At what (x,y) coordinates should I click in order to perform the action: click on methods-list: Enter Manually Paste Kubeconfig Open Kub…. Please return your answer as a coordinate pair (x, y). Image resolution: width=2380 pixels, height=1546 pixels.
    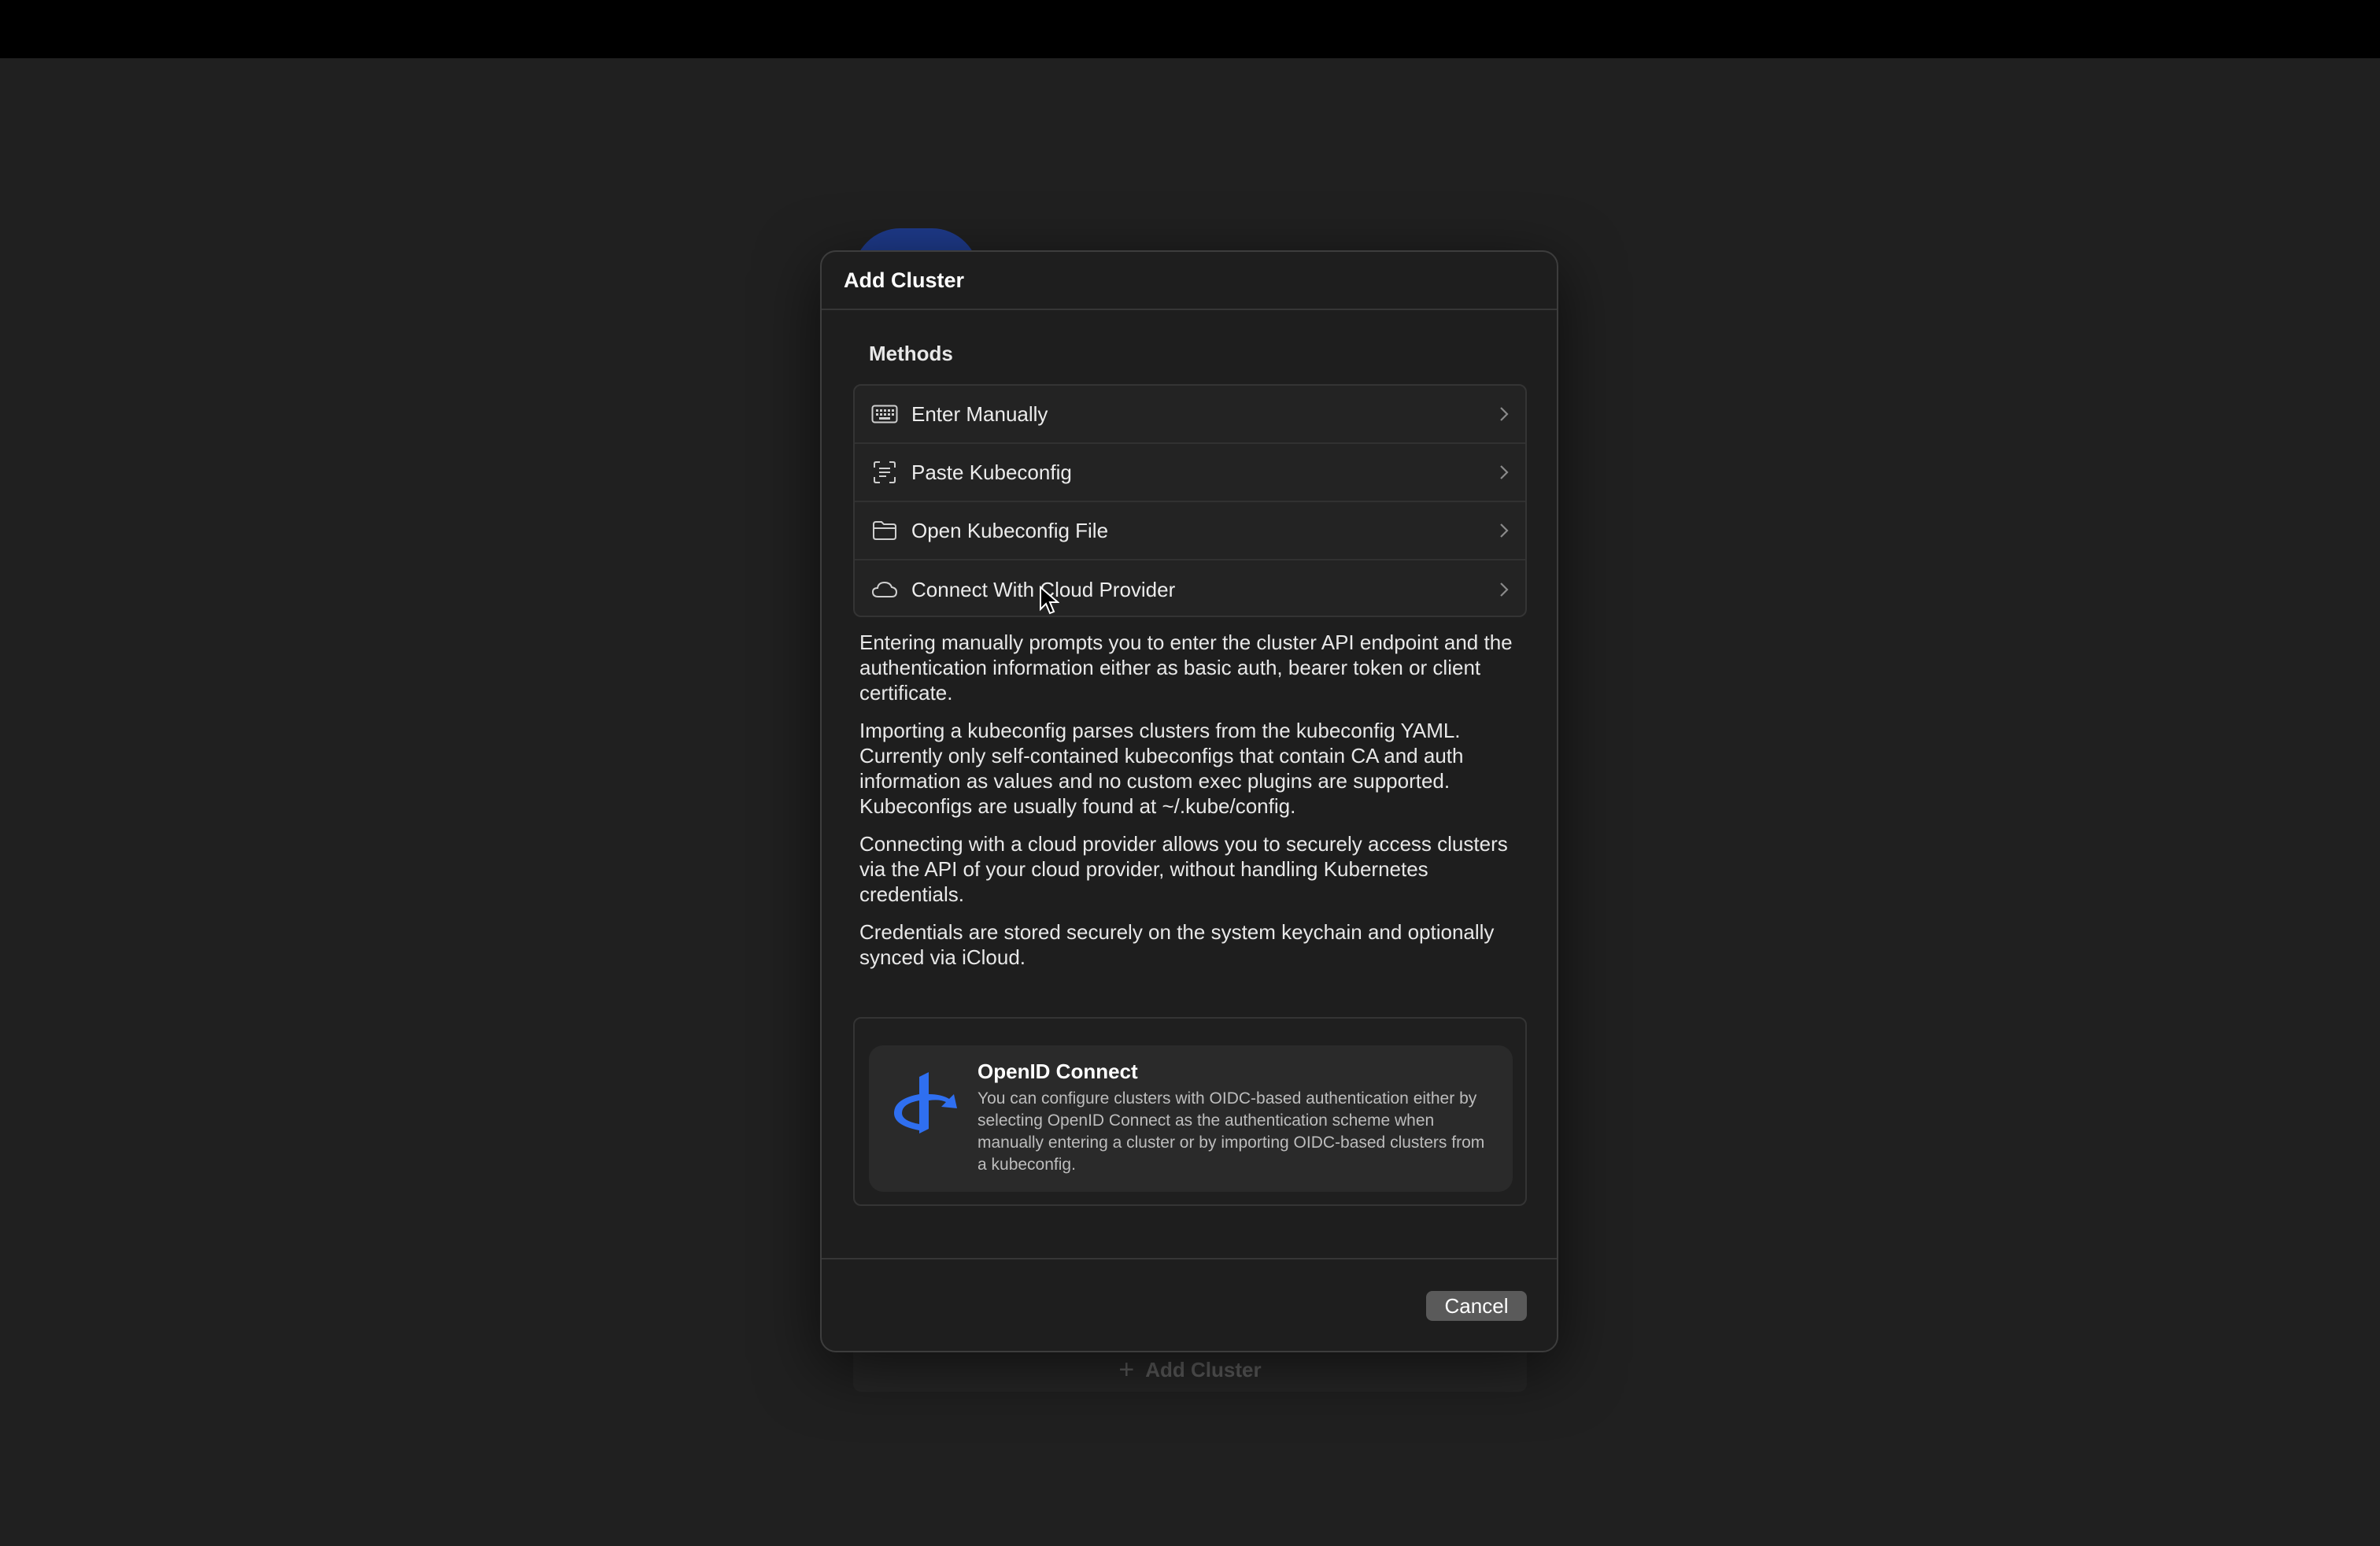
    Looking at the image, I should click on (1190, 500).